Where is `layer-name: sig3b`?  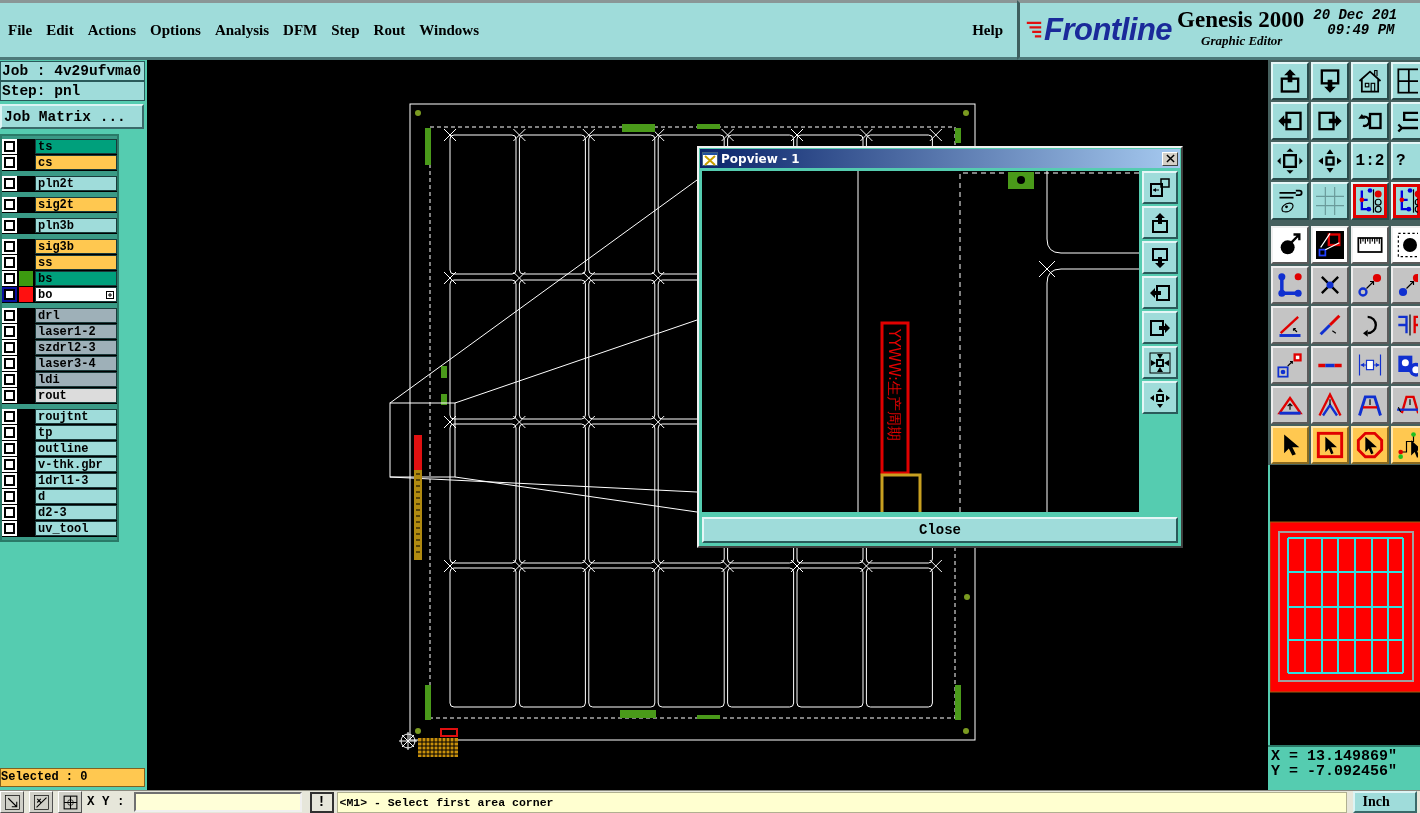
layer-name: sig3b is located at coordinates (76, 246).